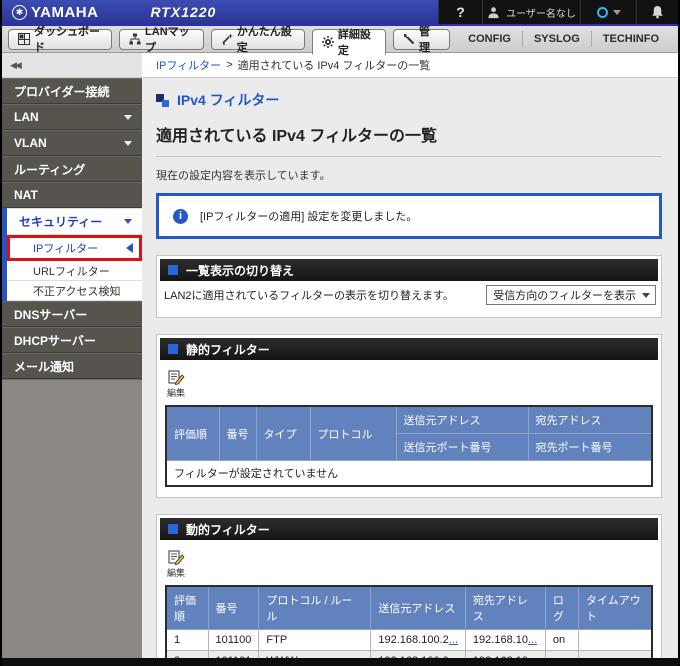  Describe the element at coordinates (315, 640) in the screenshot. I see `cell-protocol: FTP` at that location.